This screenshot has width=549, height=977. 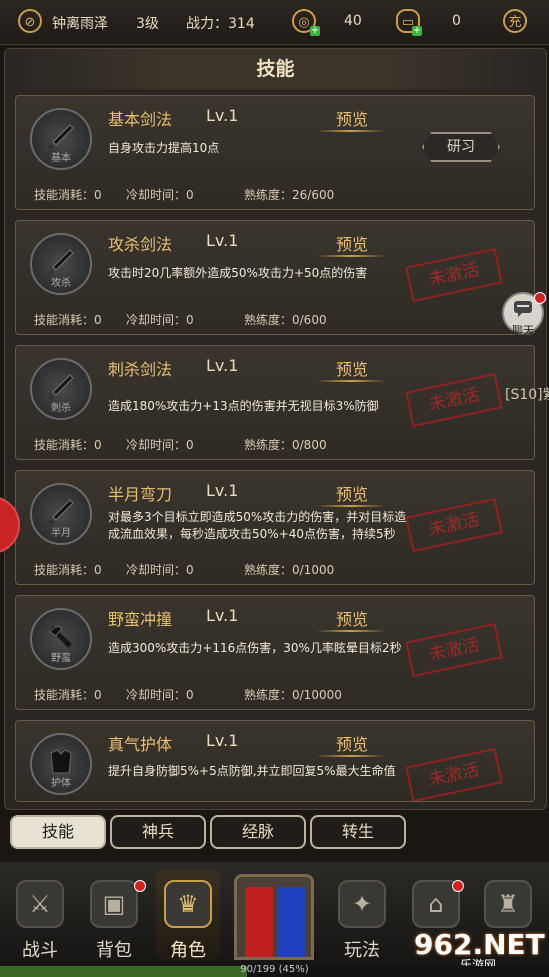 I want to click on top-bar: ⊘ 钟离雨泽 3级 战力：314 ◎ + 40 ▭ + 0 充, so click(x=274, y=22).